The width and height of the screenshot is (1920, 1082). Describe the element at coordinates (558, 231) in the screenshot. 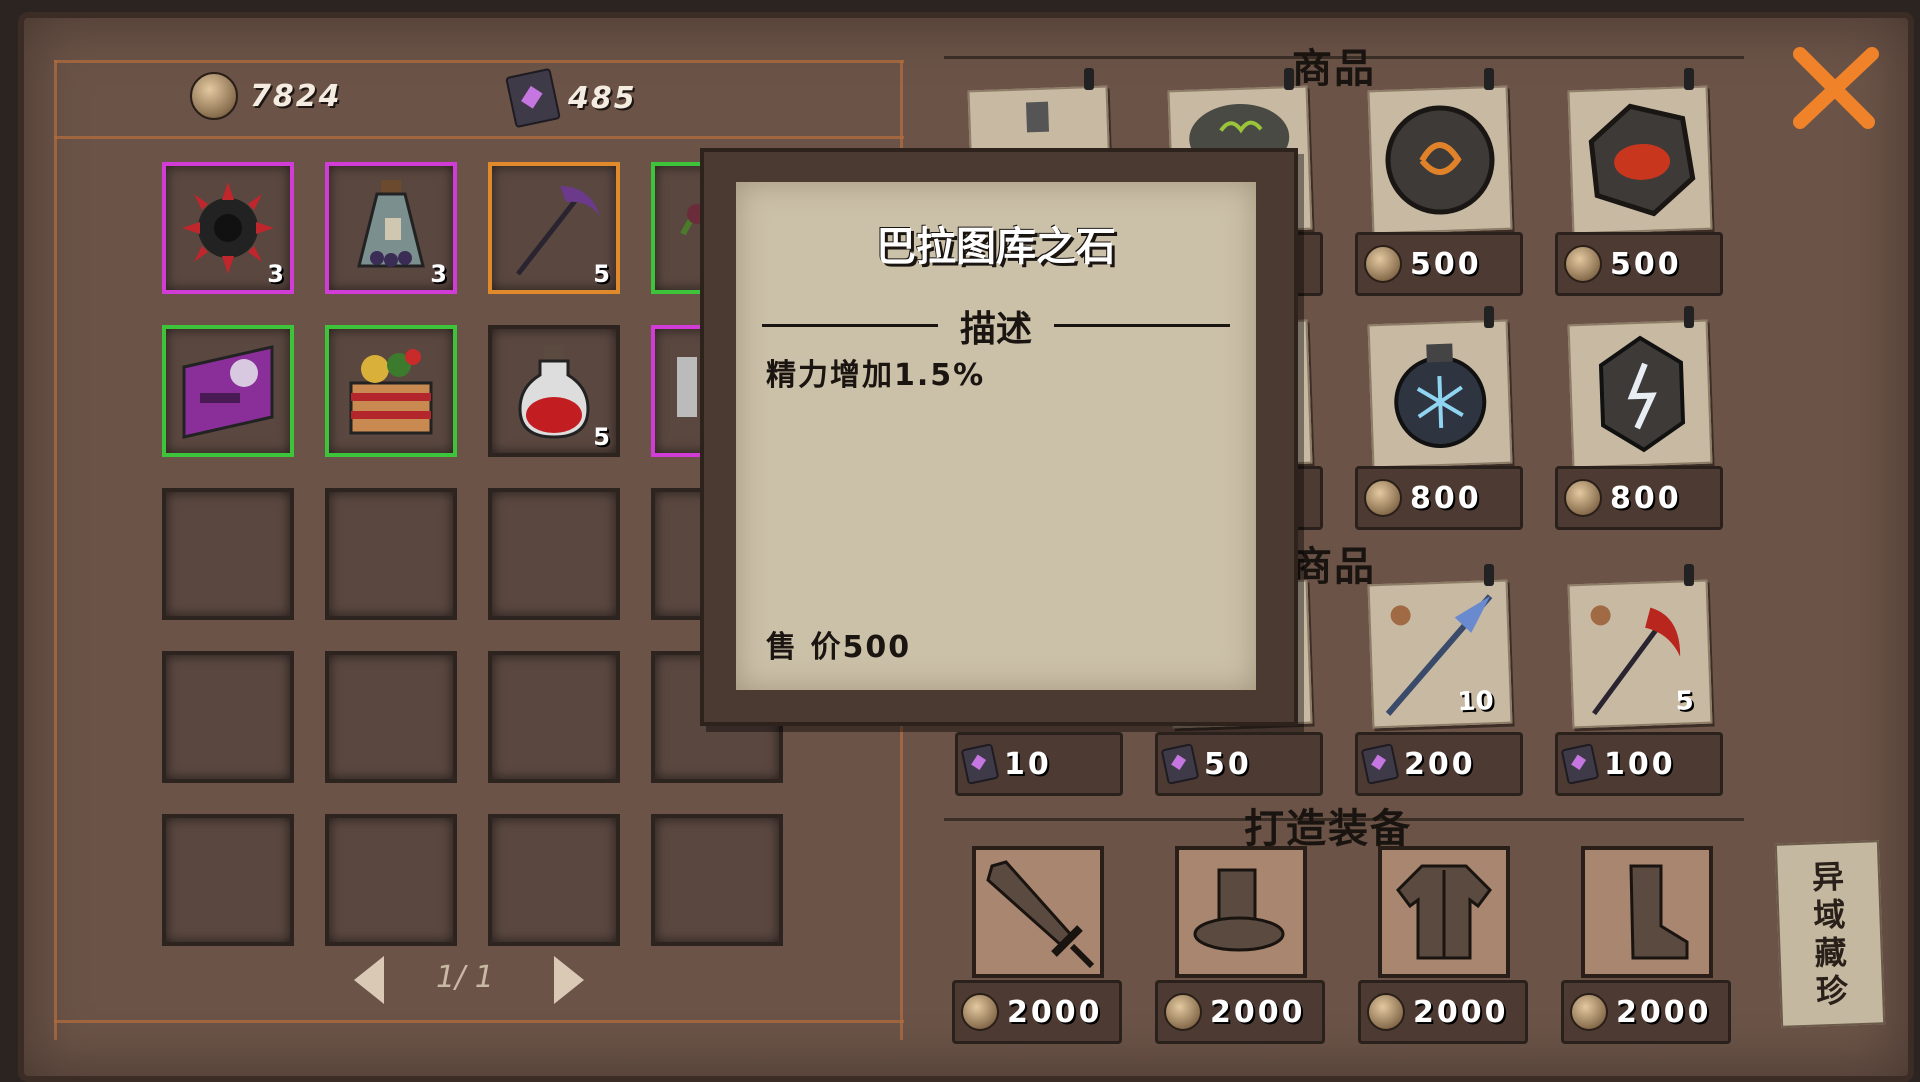

I see `scythe-icon` at that location.